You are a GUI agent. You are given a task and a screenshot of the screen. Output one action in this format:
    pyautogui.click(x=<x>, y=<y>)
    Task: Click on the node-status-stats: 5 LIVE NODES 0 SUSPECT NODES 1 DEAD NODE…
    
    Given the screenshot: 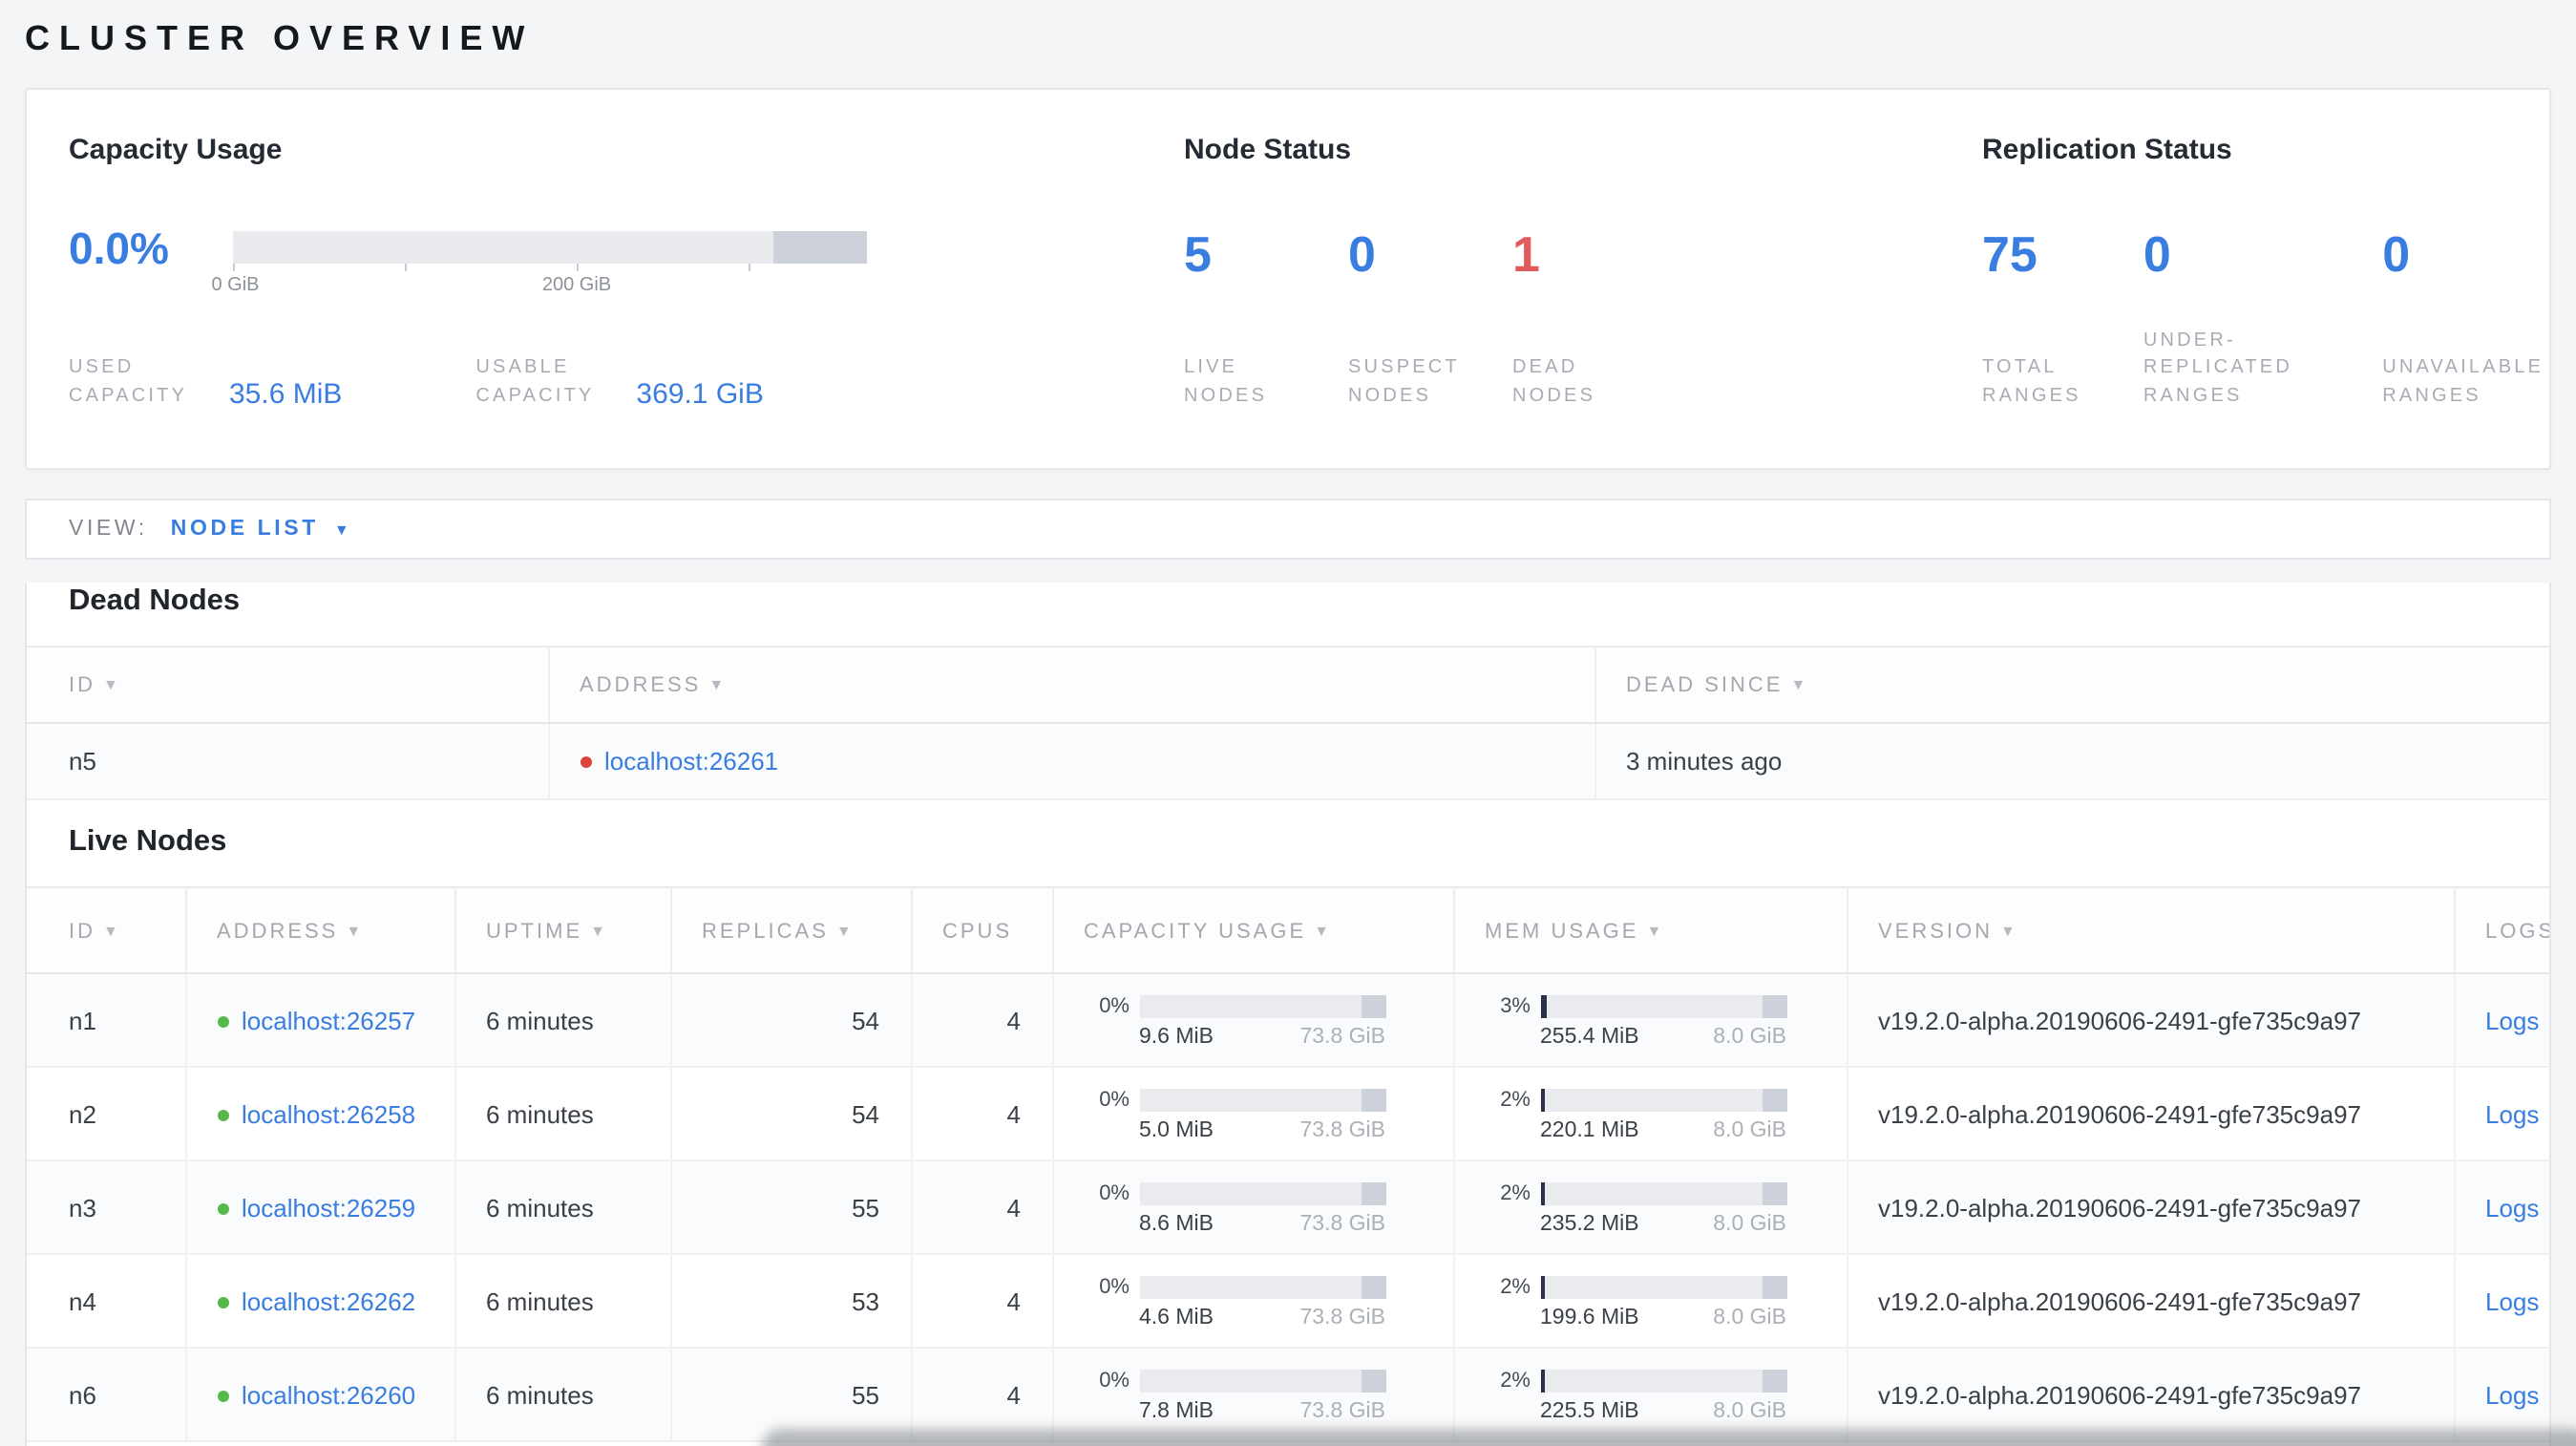 What is the action you would take?
    pyautogui.click(x=1583, y=319)
    